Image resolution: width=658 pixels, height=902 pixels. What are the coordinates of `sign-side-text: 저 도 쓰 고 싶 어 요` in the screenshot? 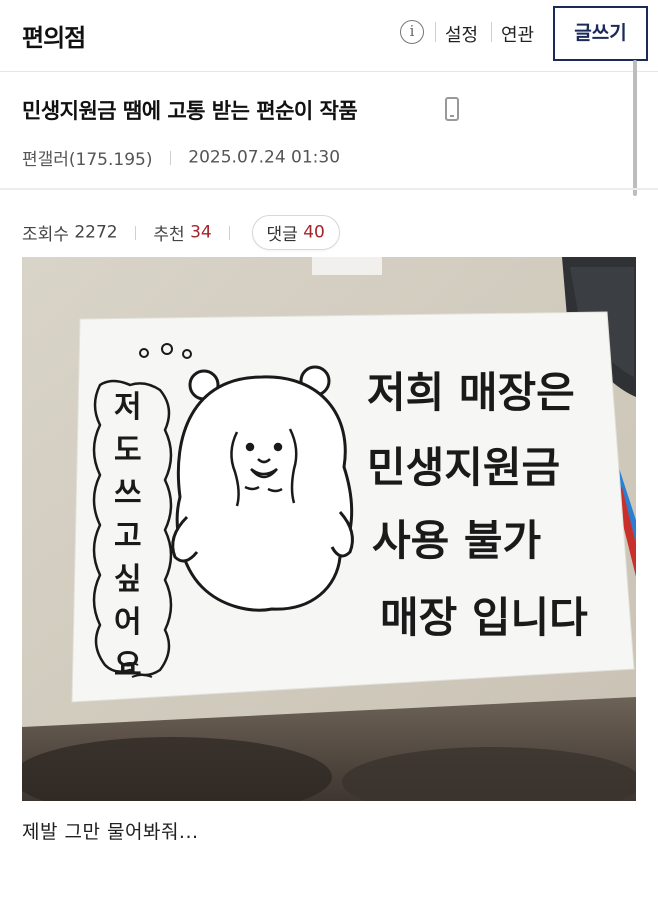 It's located at (128, 536).